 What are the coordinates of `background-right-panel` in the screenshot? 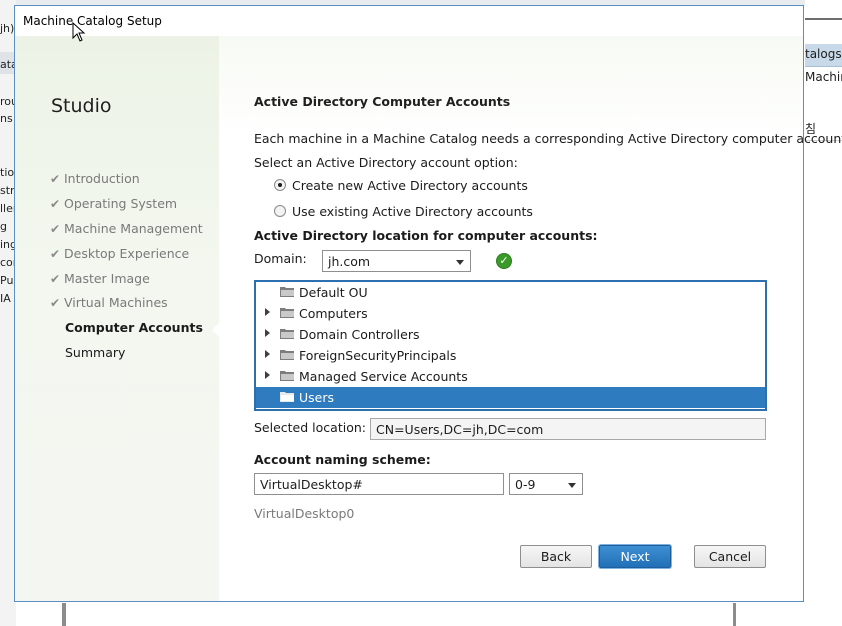 It's located at (823, 313).